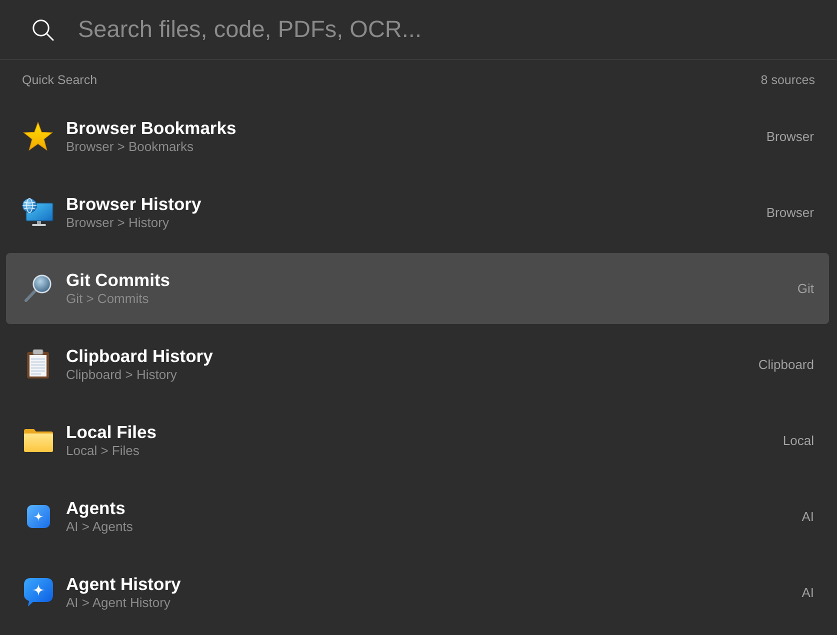  What do you see at coordinates (134, 204) in the screenshot?
I see `result-title: Browser History` at bounding box center [134, 204].